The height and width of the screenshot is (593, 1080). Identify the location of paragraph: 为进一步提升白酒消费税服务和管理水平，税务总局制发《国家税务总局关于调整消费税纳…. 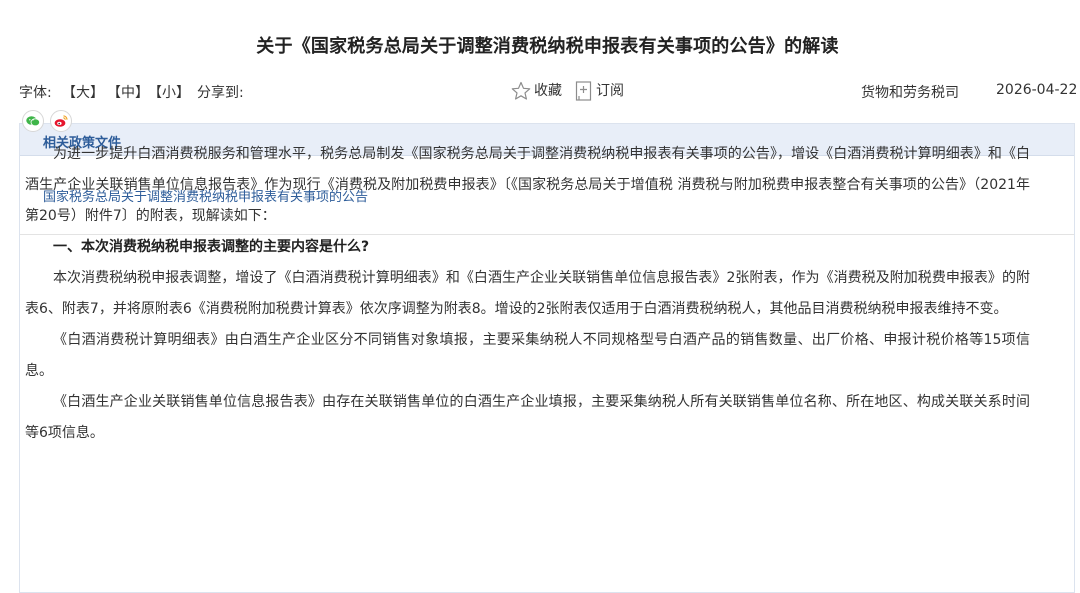
(527, 185).